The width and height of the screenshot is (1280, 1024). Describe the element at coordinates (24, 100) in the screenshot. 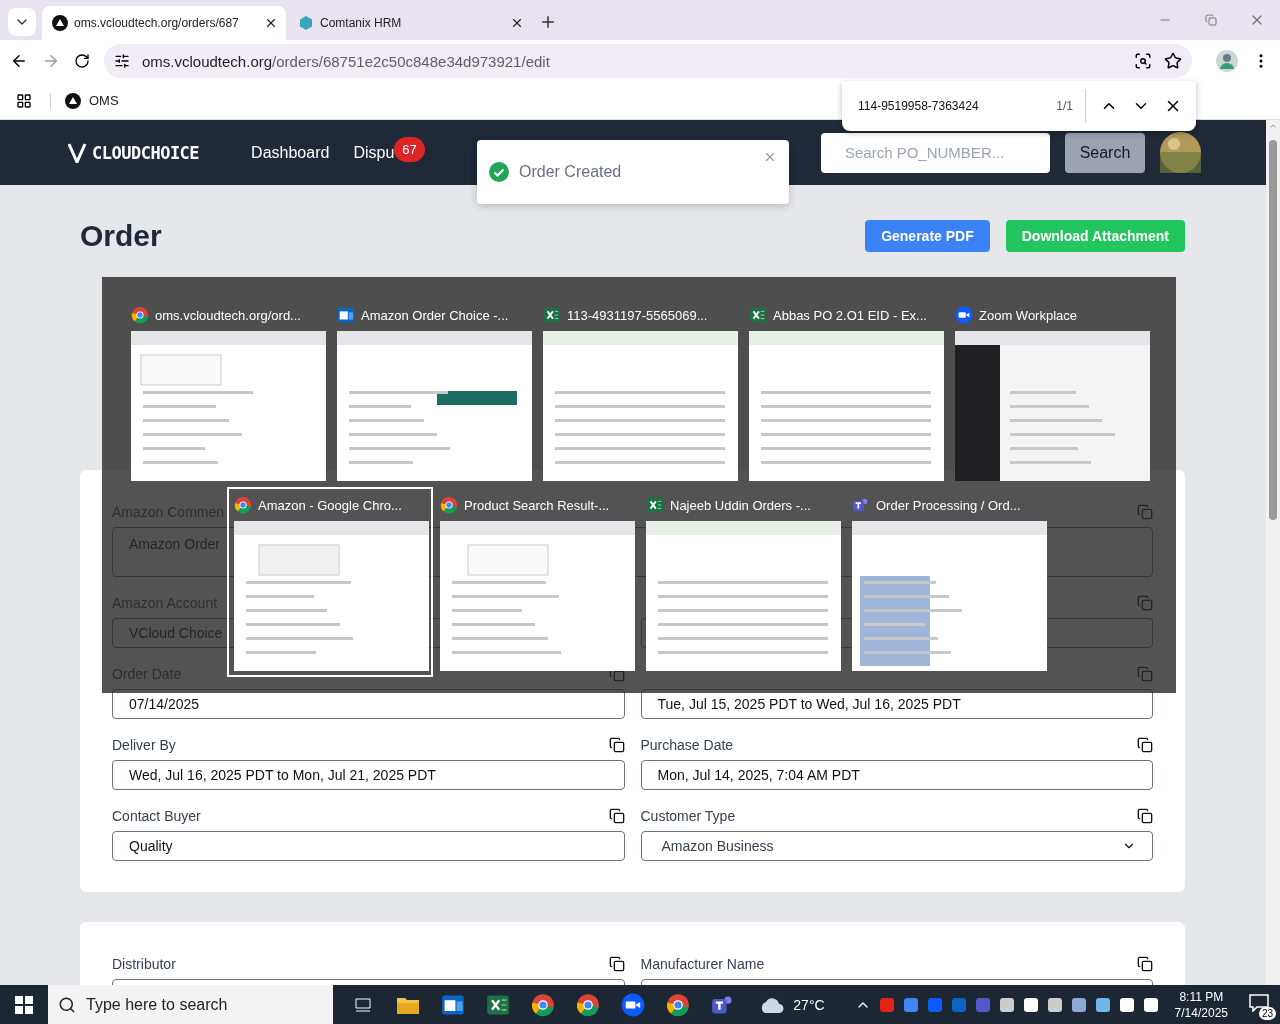

I see `apps-icon` at that location.